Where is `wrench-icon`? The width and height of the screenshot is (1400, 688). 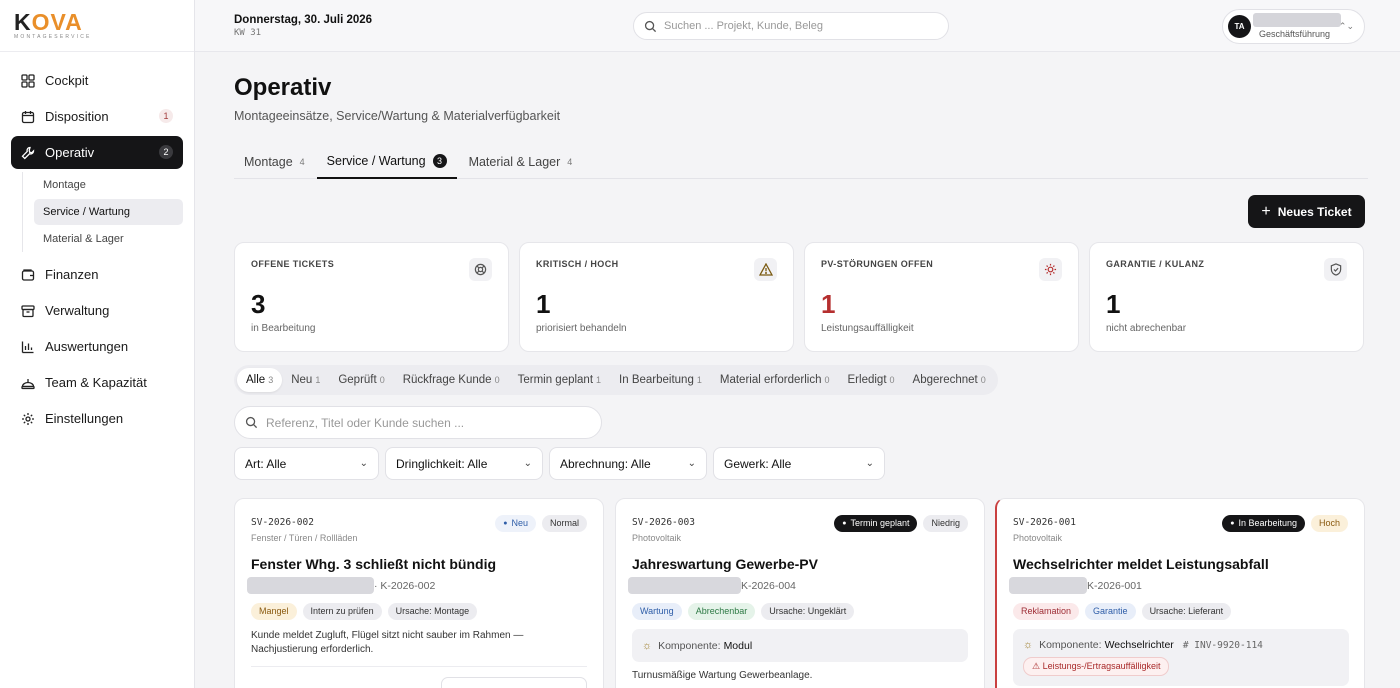 wrench-icon is located at coordinates (28, 152).